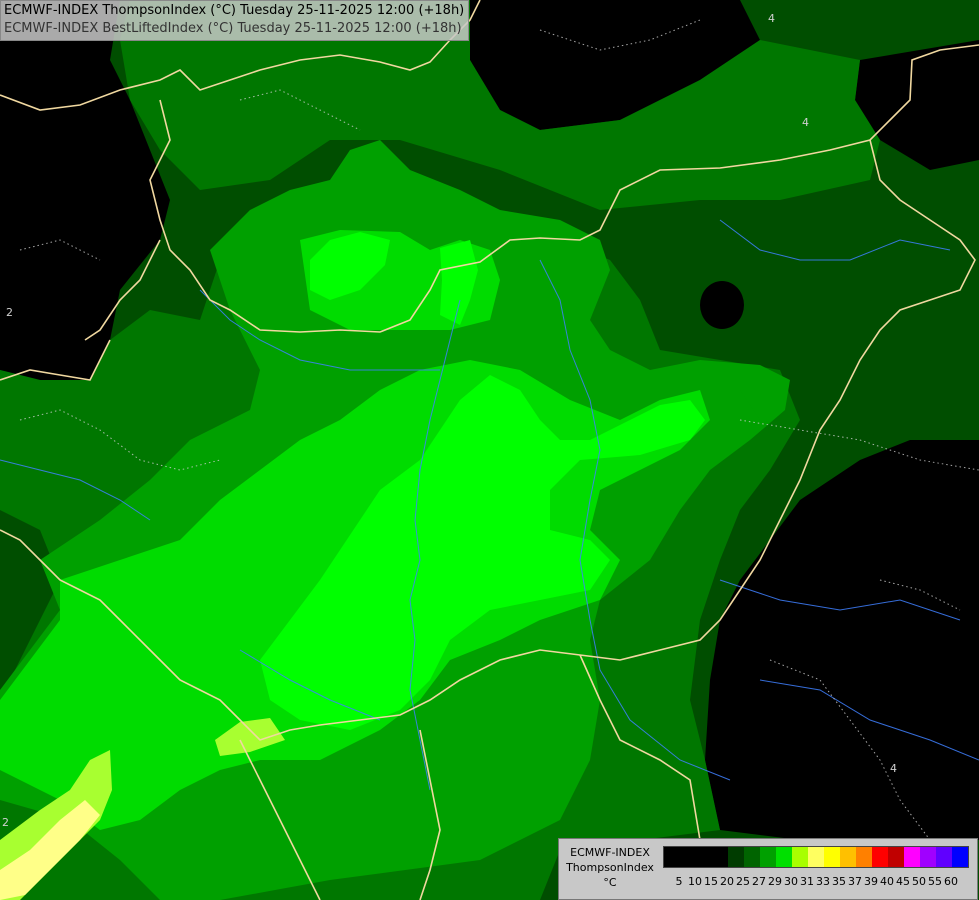  What do you see at coordinates (935, 881) in the screenshot?
I see `legend-tick-label: 55` at bounding box center [935, 881].